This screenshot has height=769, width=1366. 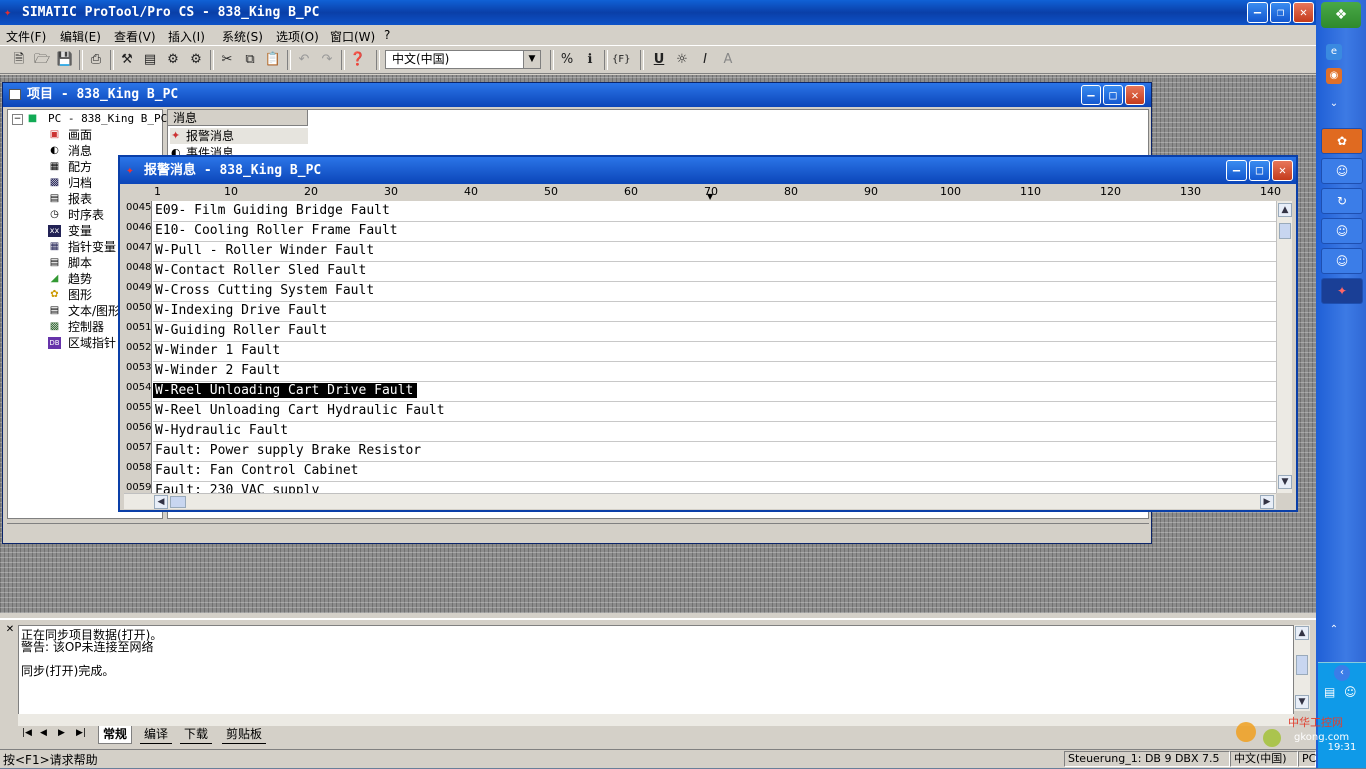 What do you see at coordinates (250, 60) in the screenshot?
I see `copy-icon: ⧉` at bounding box center [250, 60].